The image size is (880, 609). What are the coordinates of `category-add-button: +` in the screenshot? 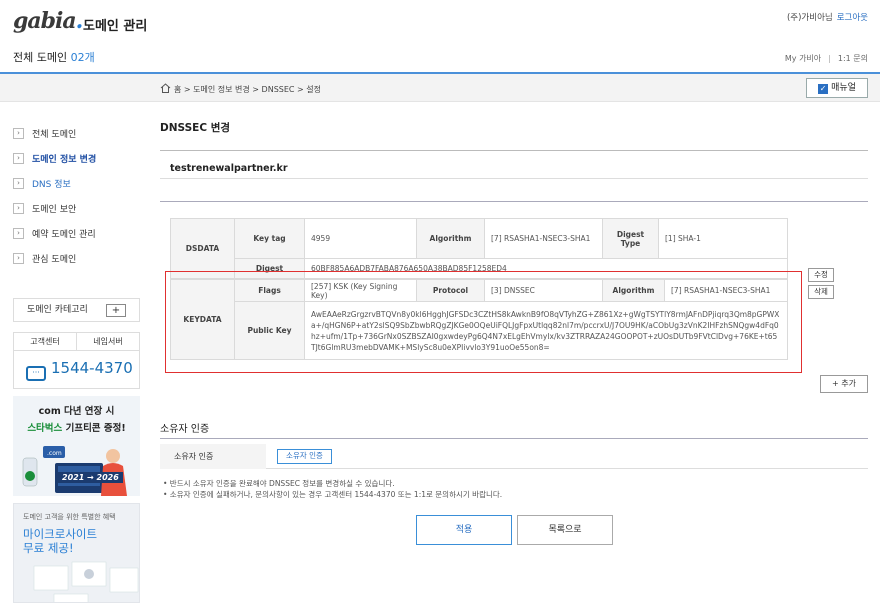 It's located at (116, 310).